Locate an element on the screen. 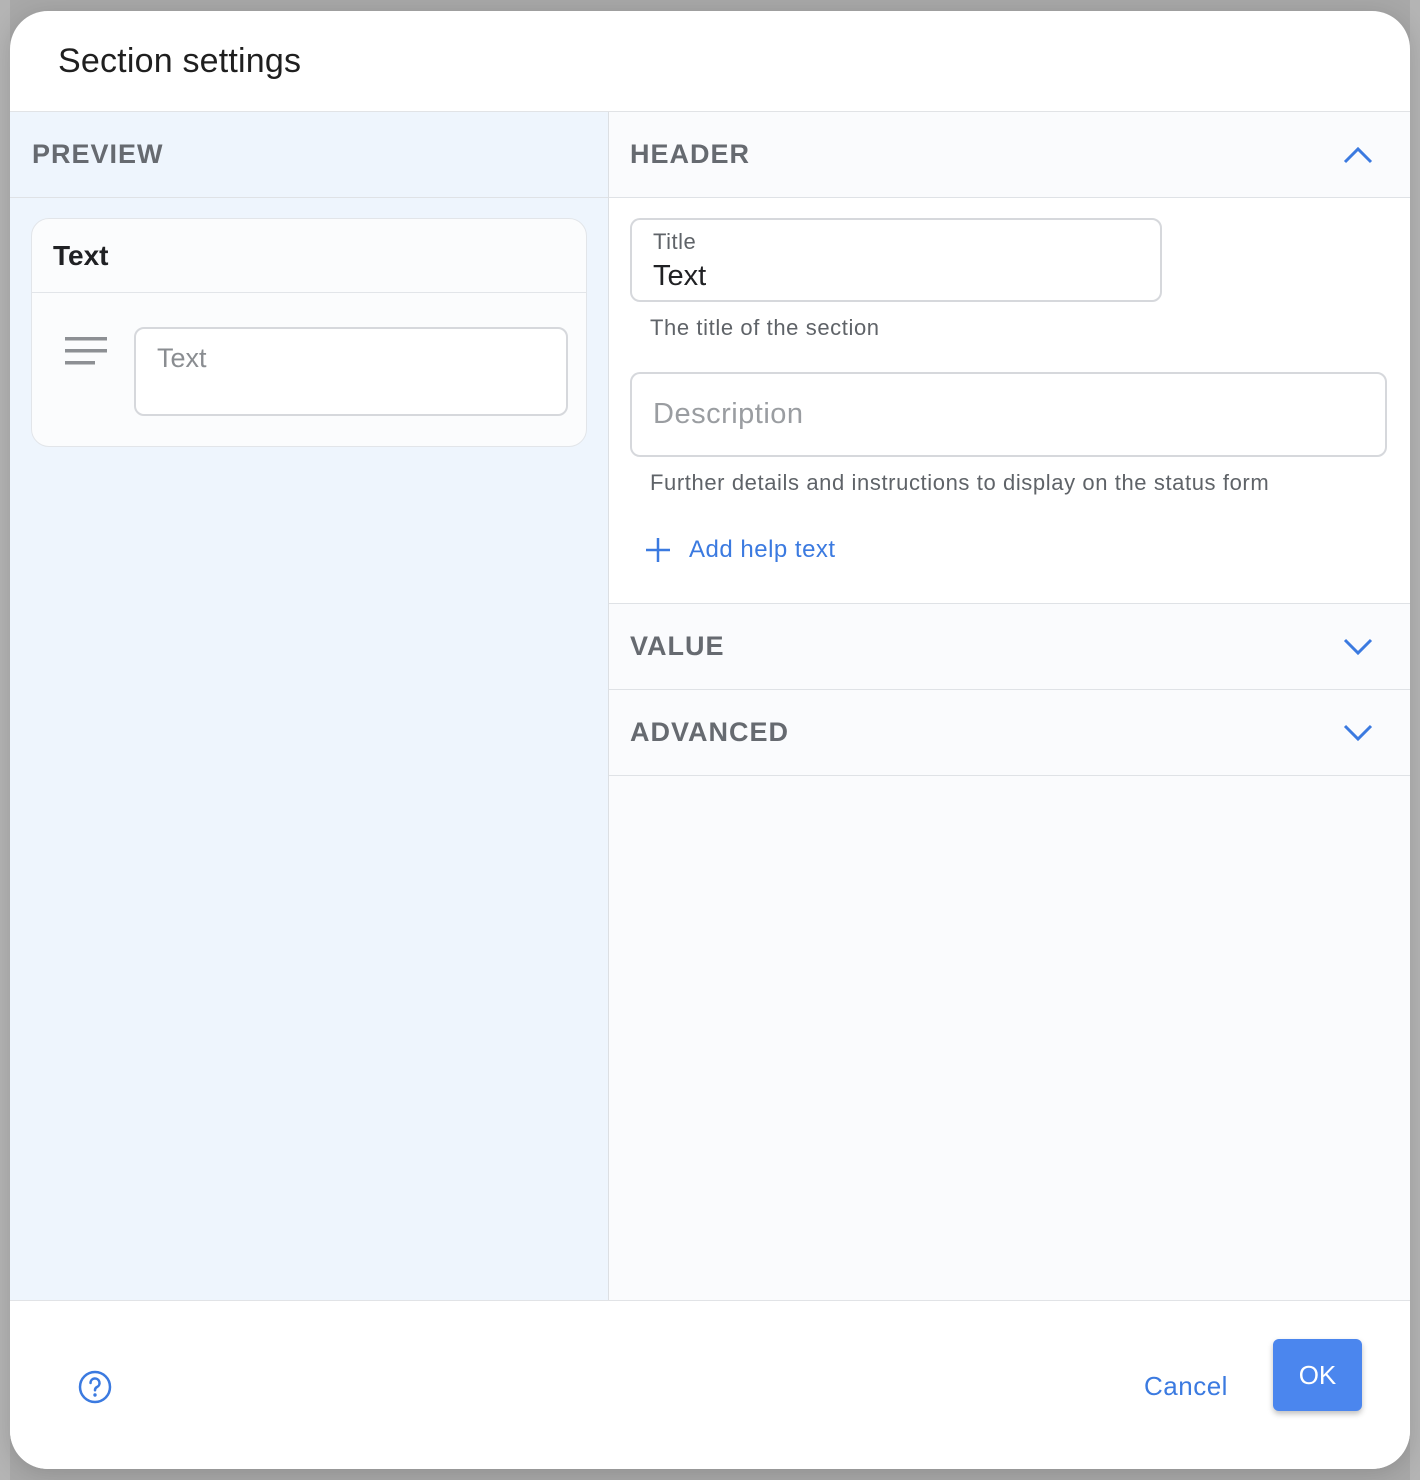  preview-heading: PREVIEW is located at coordinates (309, 155).